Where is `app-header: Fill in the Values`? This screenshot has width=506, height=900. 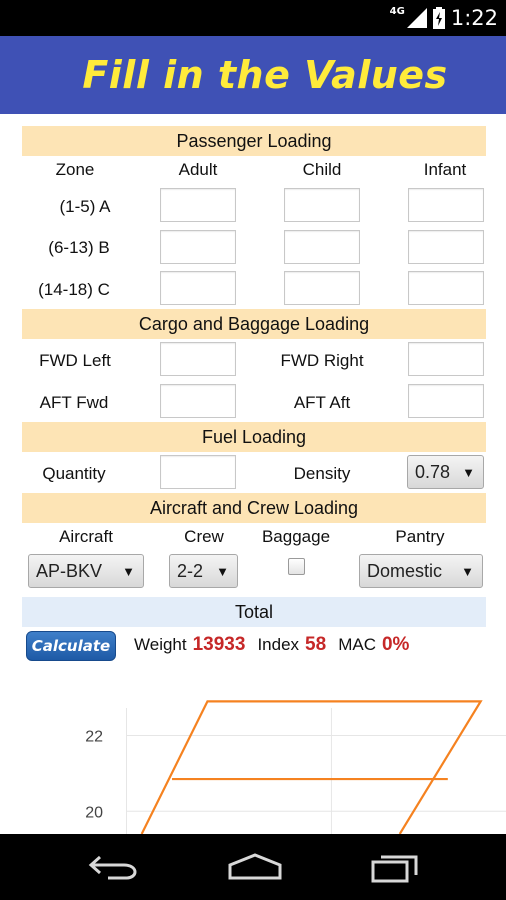
app-header: Fill in the Values is located at coordinates (253, 75).